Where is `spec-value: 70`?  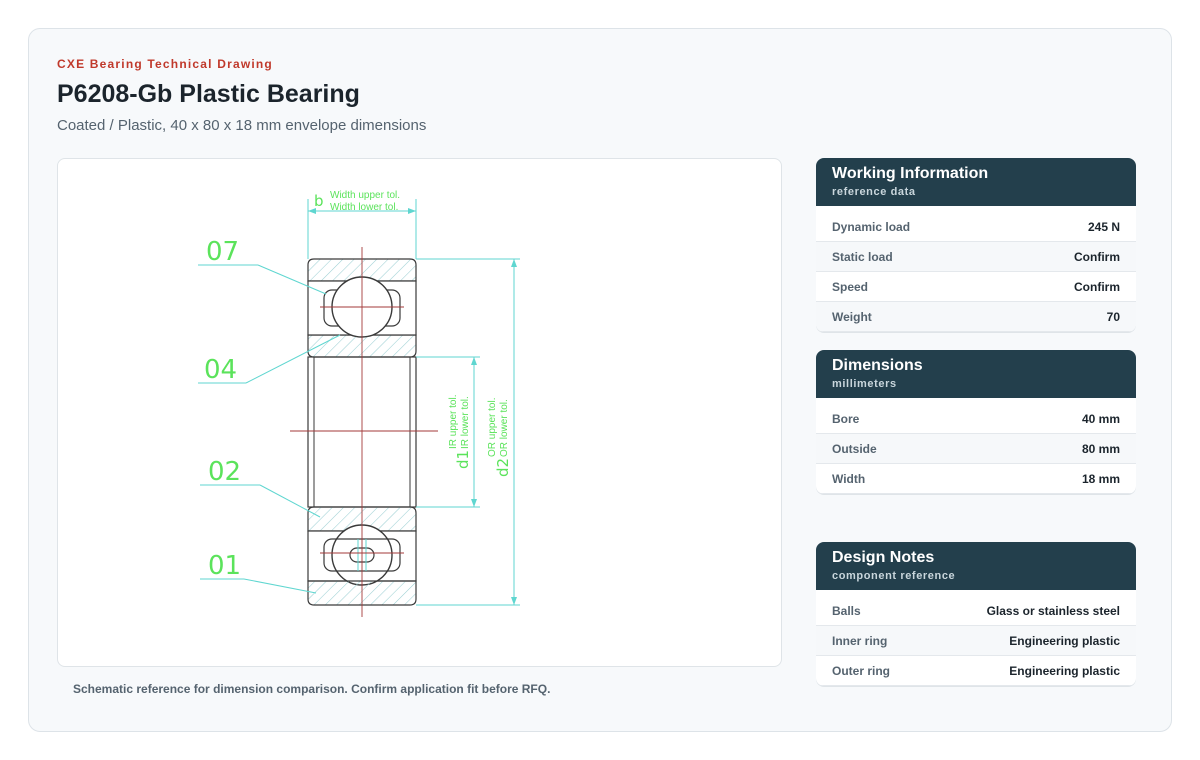 spec-value: 70 is located at coordinates (1113, 316).